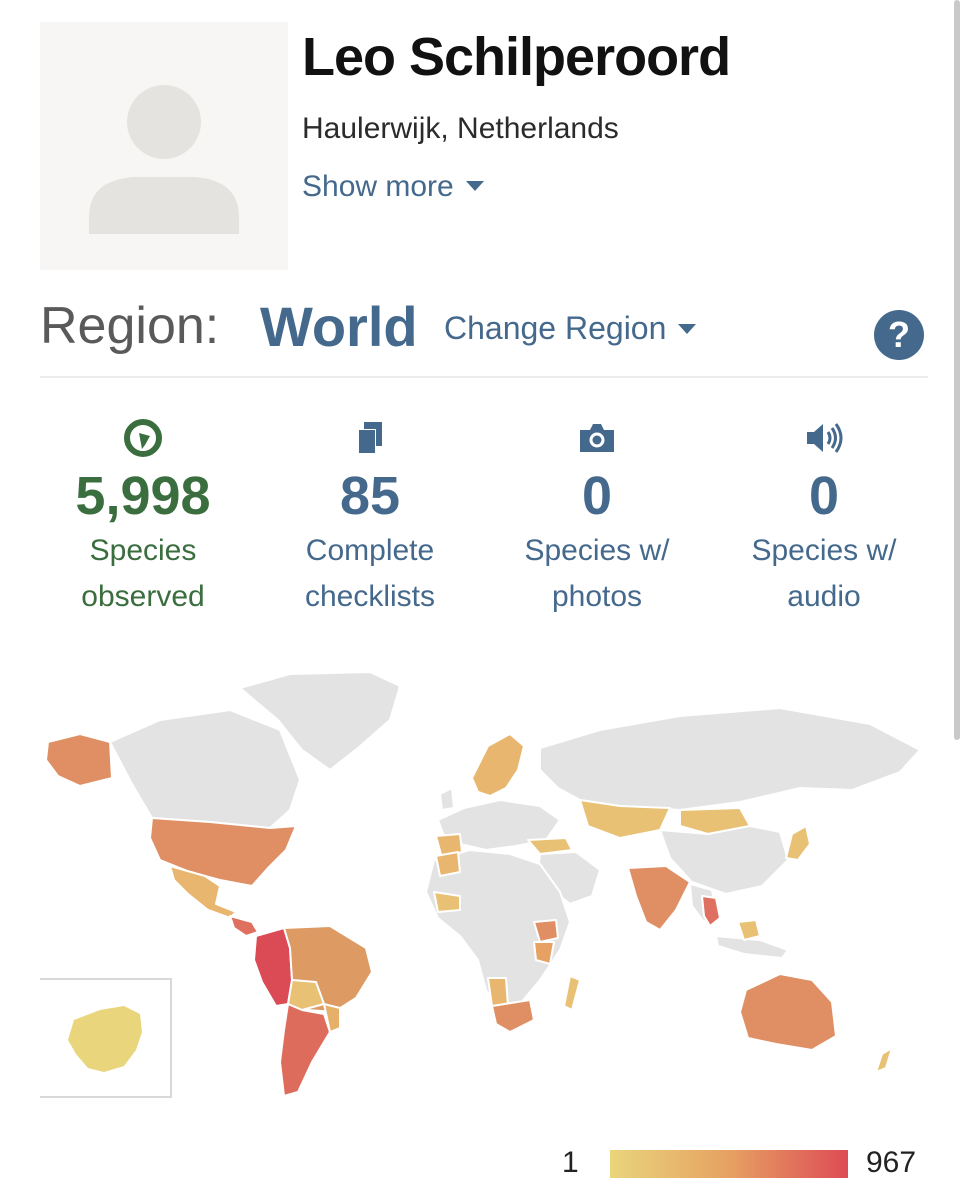 The image size is (968, 1200). What do you see at coordinates (244, 926) in the screenshot?
I see `map-central-america` at bounding box center [244, 926].